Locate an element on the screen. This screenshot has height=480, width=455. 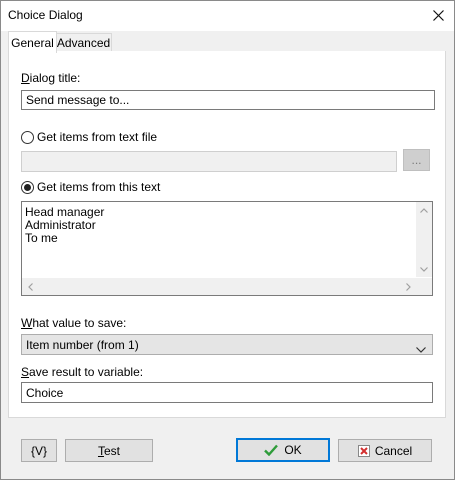
scroll-down-icon is located at coordinates (424, 269).